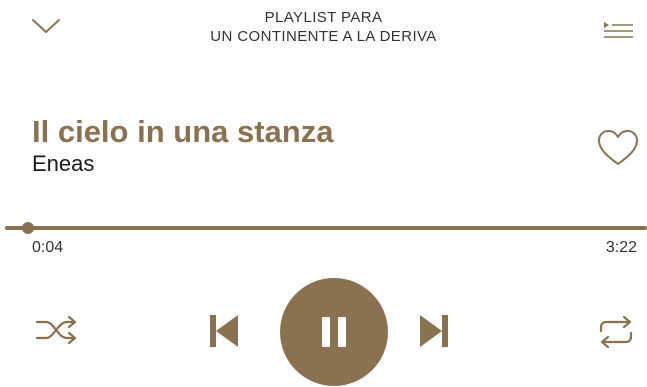 The image size is (647, 387). What do you see at coordinates (323, 17) in the screenshot?
I see `playlist-title-line1: PLAYLIST PARA` at bounding box center [323, 17].